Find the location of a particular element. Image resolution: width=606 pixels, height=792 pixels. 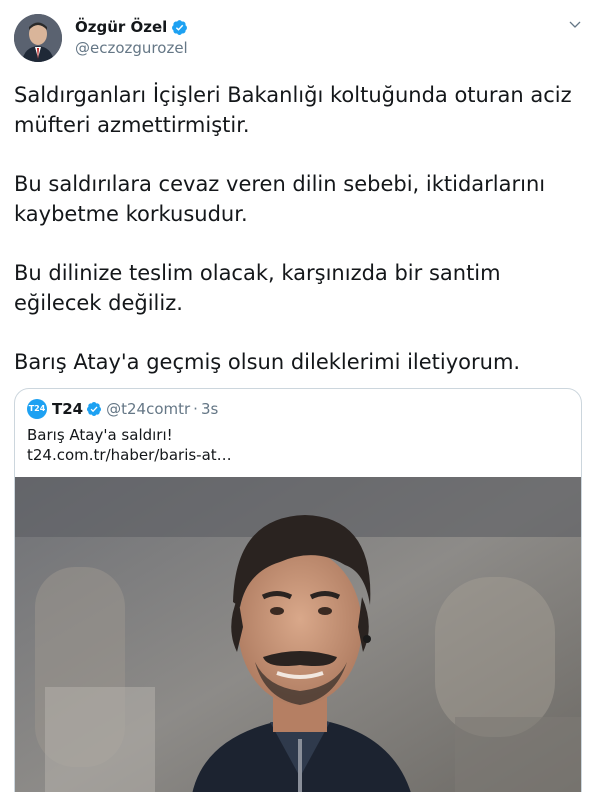

avatar is located at coordinates (38, 38).